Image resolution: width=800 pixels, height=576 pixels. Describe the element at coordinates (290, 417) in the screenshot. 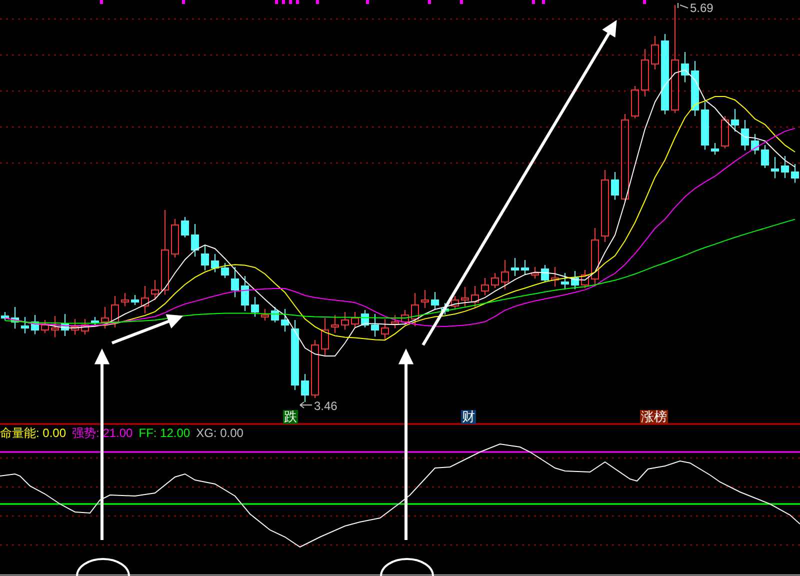

I see `signal-tag: 跌` at that location.